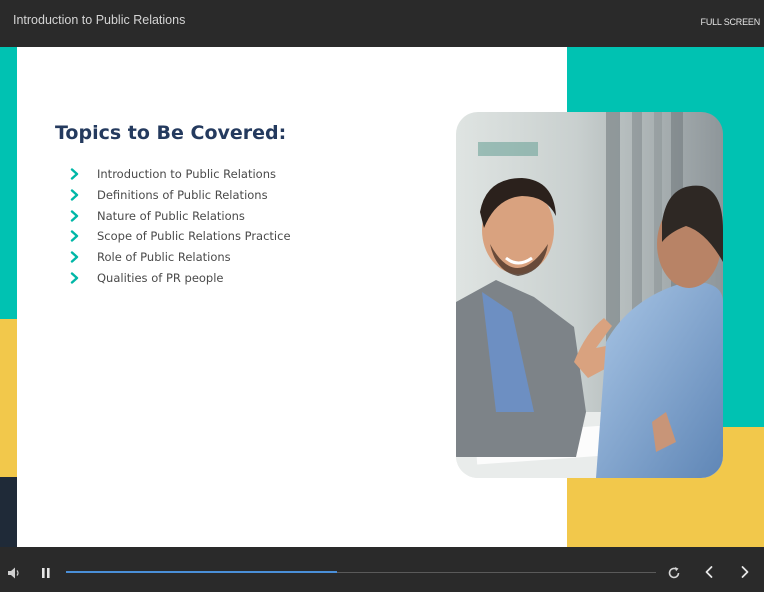 This screenshot has width=764, height=592. What do you see at coordinates (731, 22) in the screenshot?
I see `fullscreen-button: FULL SCREEN` at bounding box center [731, 22].